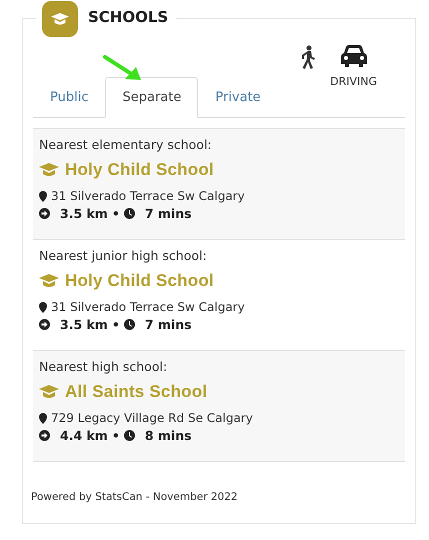 Image resolution: width=429 pixels, height=540 pixels. Describe the element at coordinates (123, 68) in the screenshot. I see `pointer-arrow-icon` at that location.